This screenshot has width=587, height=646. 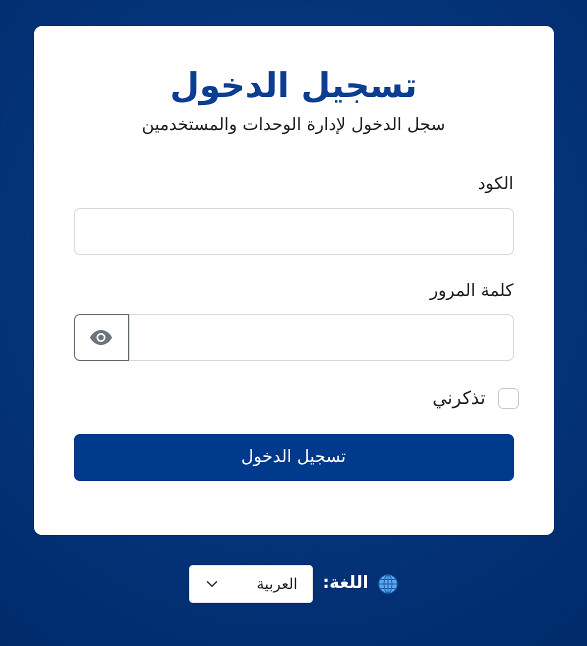 What do you see at coordinates (293, 86) in the screenshot?
I see `login-title: تسجيل الدخول` at bounding box center [293, 86].